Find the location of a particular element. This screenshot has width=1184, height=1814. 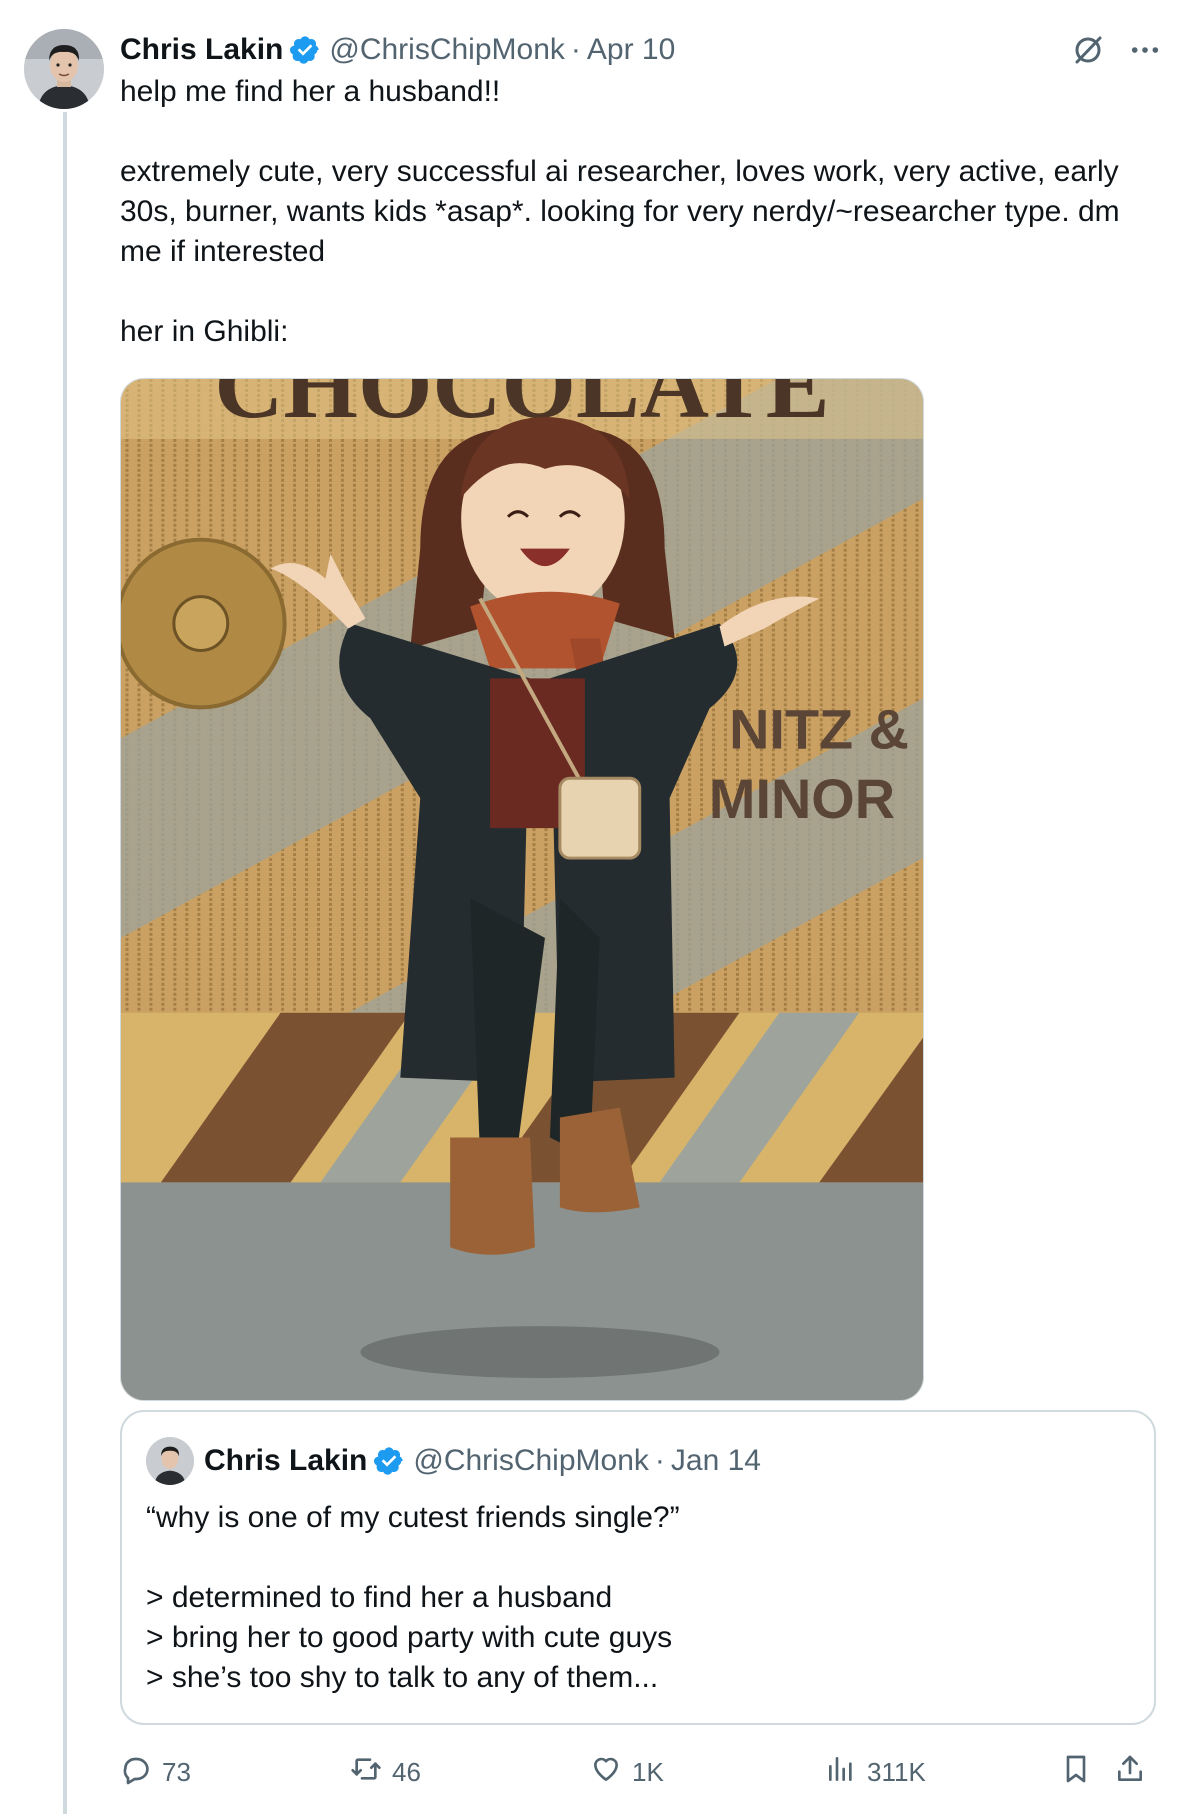

bookmark-icon is located at coordinates (1076, 1772).